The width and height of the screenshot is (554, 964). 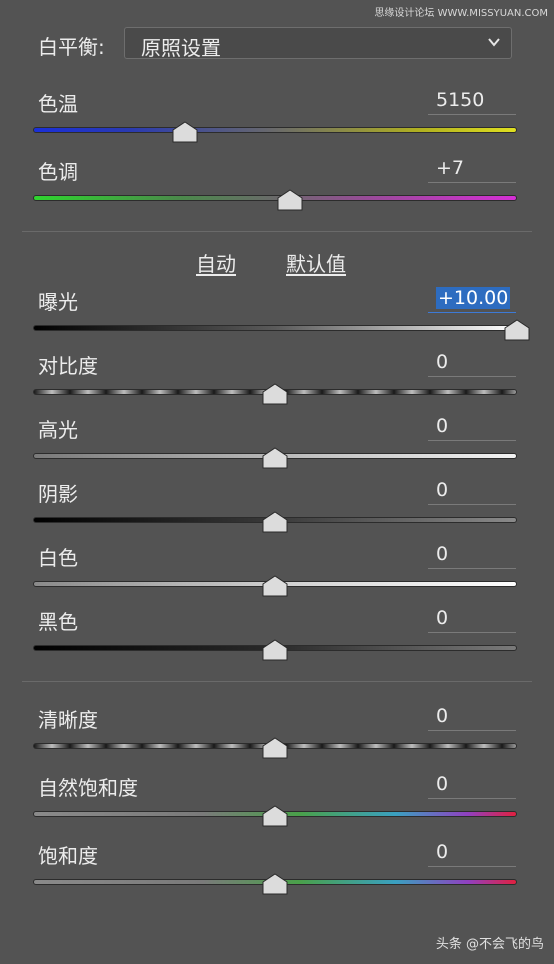 I want to click on exposure-slider-track, so click(x=275, y=328).